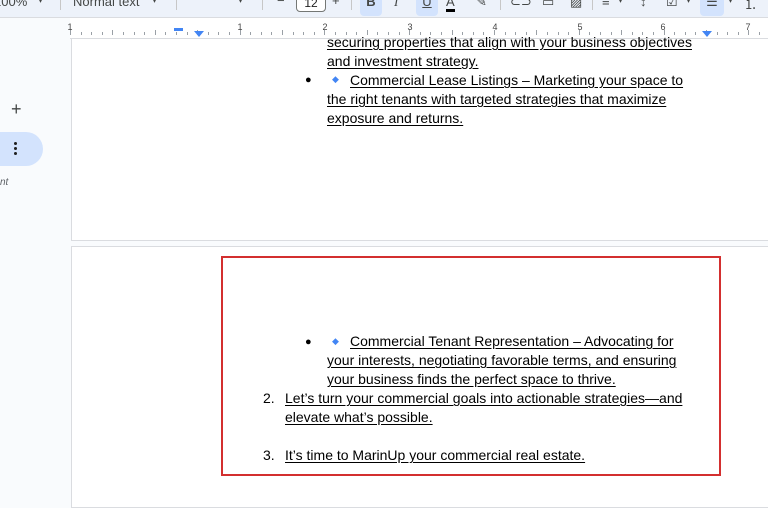 Image resolution: width=768 pixels, height=508 pixels. I want to click on line-spacing-icon: ↕, so click(643, 4).